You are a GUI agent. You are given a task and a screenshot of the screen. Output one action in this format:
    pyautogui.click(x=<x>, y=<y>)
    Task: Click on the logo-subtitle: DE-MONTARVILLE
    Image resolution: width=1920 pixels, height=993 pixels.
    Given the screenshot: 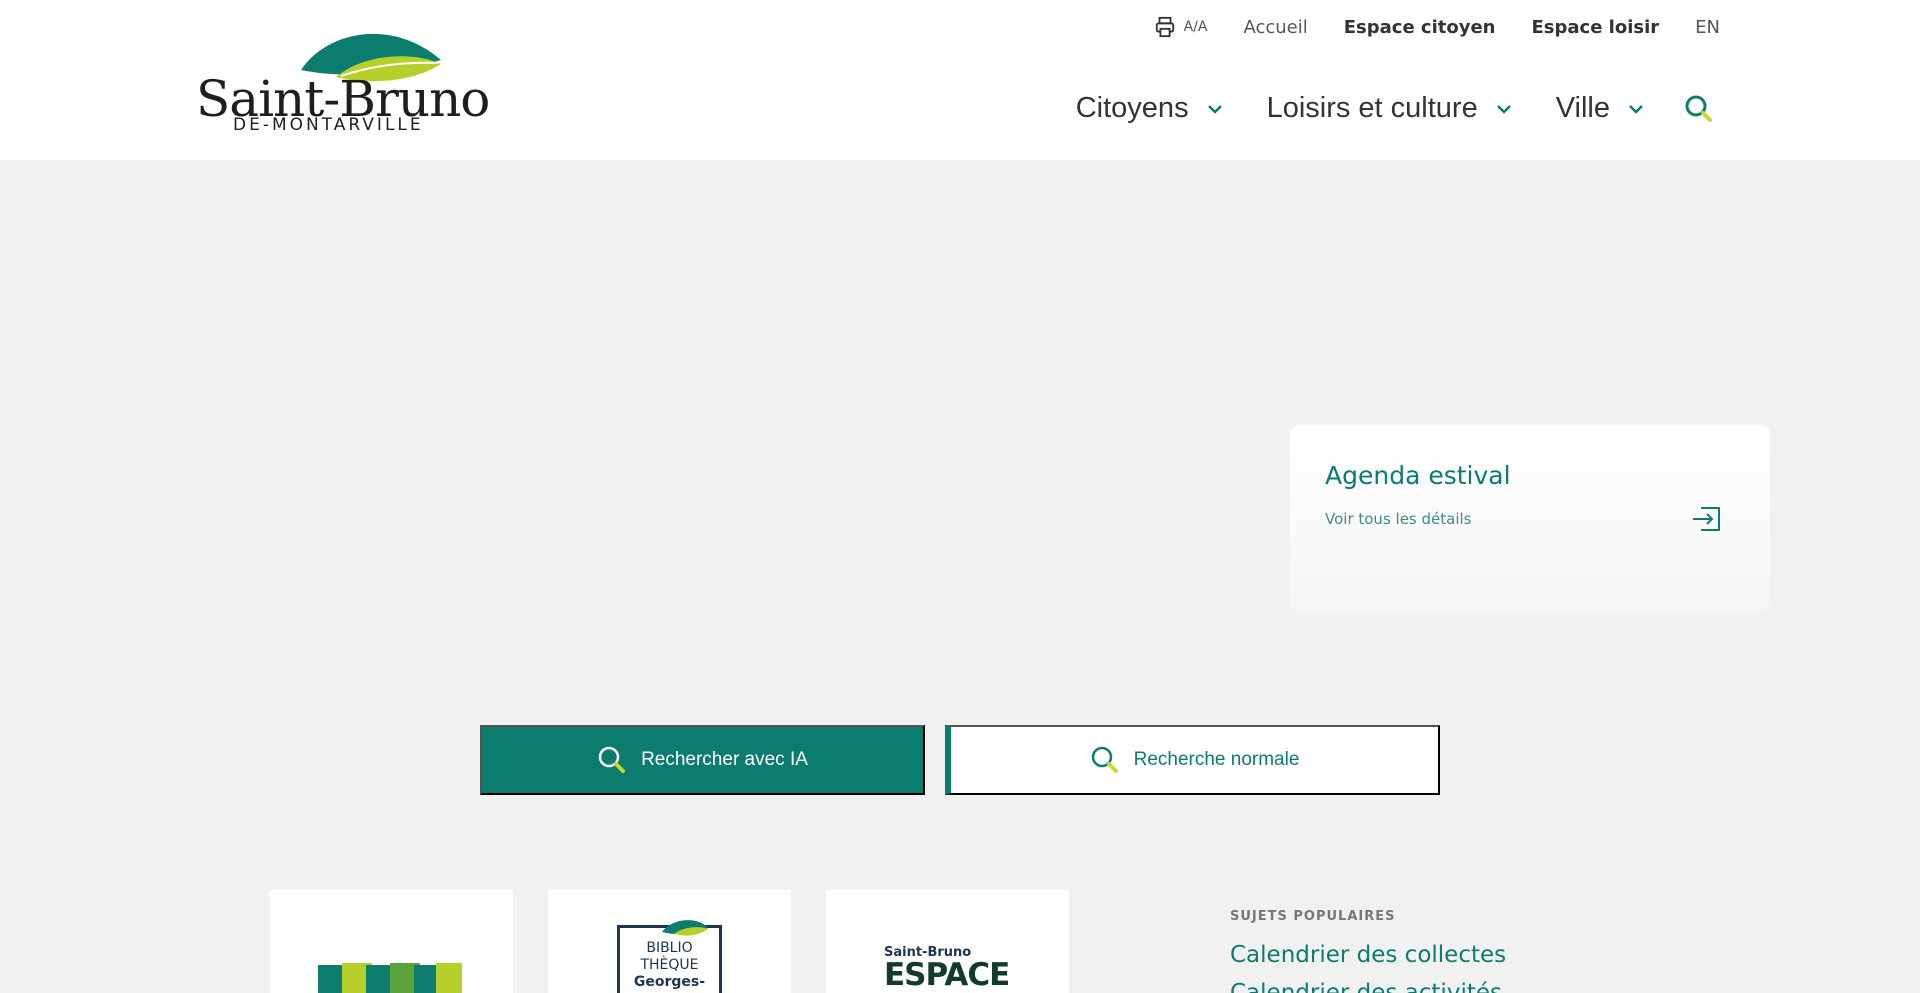 What is the action you would take?
    pyautogui.click(x=328, y=125)
    